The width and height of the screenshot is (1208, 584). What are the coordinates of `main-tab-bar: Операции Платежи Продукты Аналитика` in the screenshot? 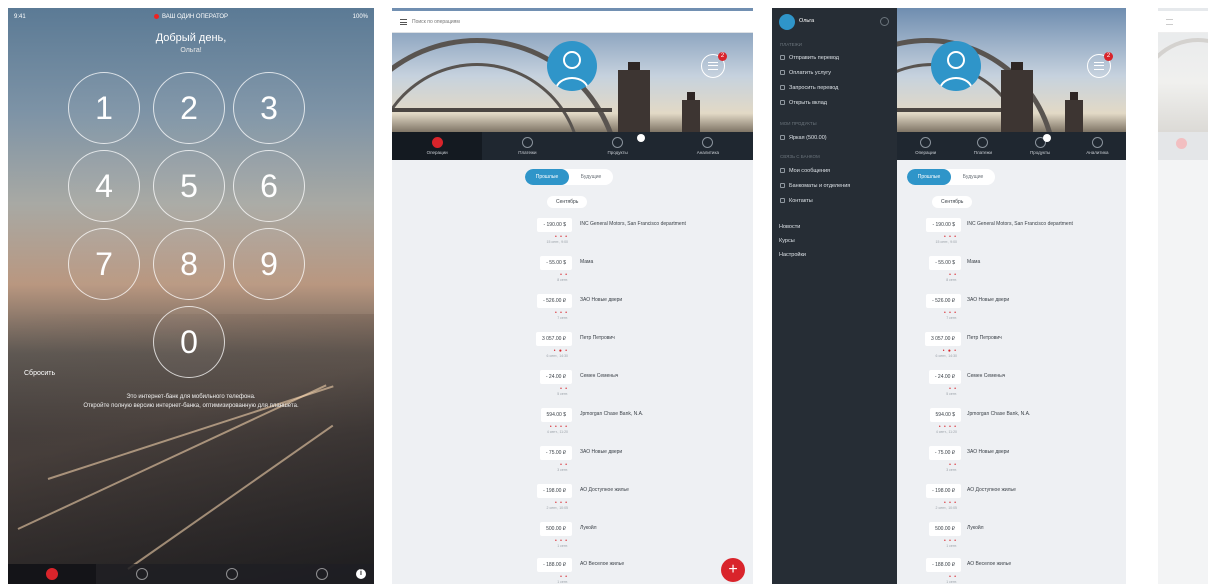 It's located at (1011, 146).